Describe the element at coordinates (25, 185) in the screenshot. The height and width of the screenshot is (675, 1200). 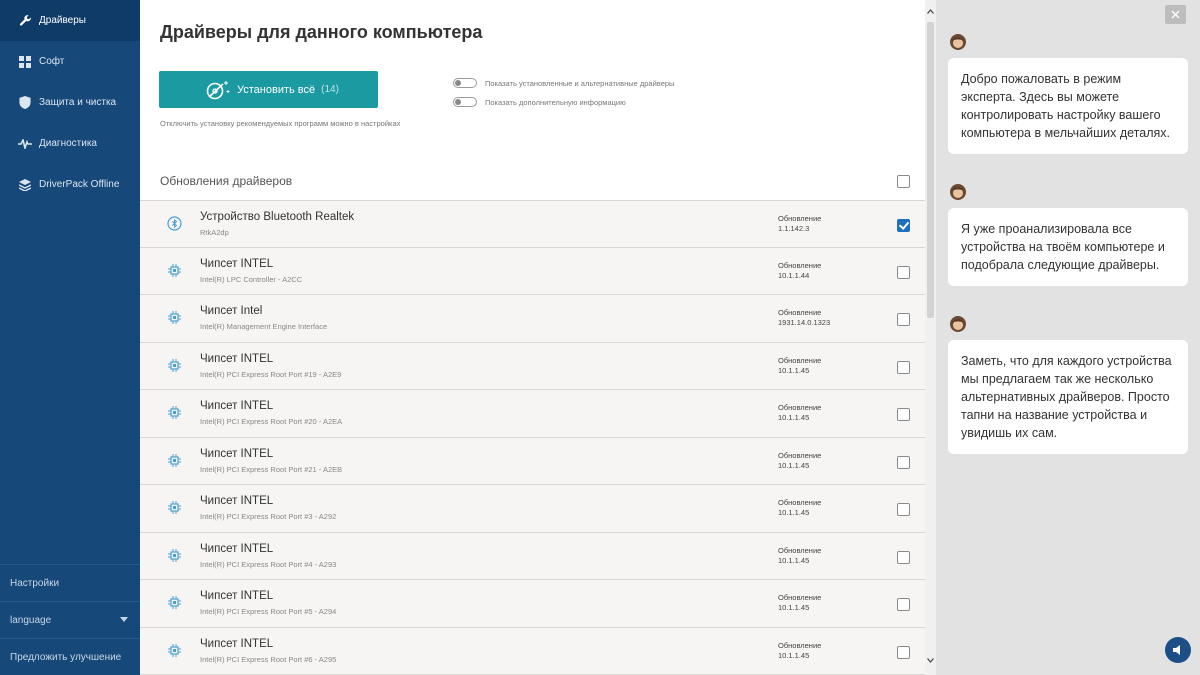
I see `layers-icon` at that location.